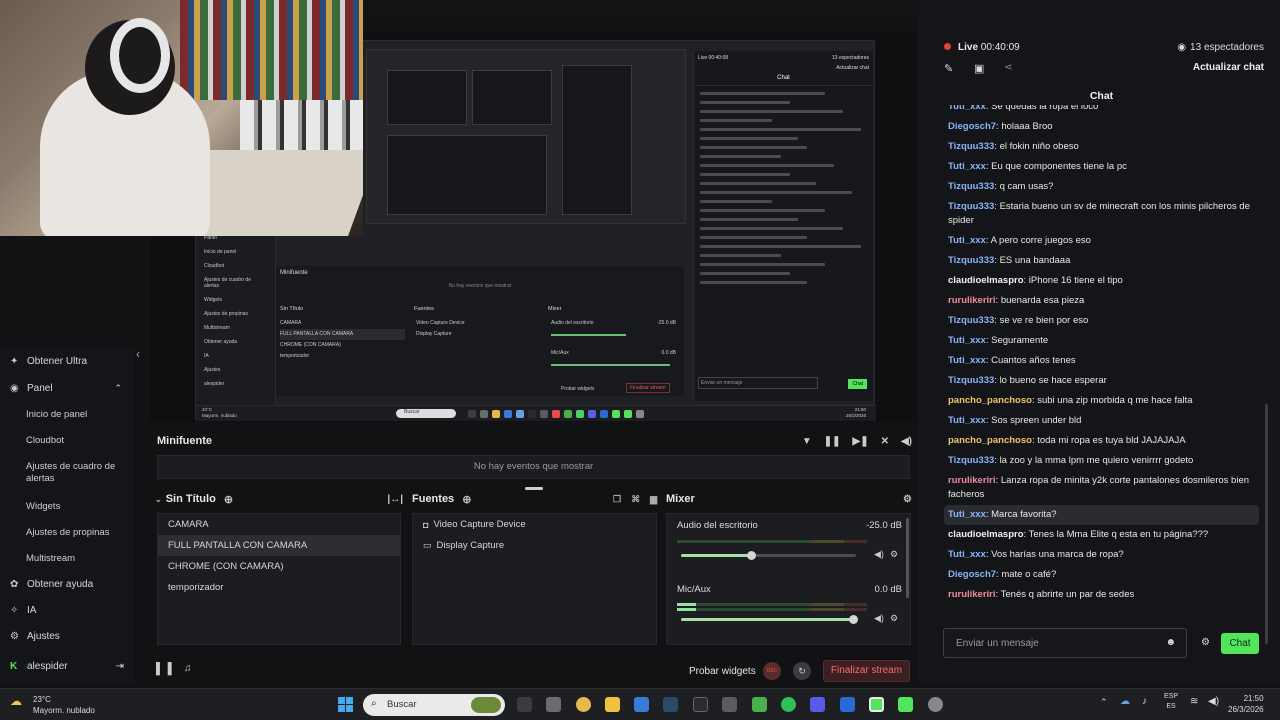  Describe the element at coordinates (534, 524) in the screenshot. I see `source-item: ◘ Video Capture Device` at that location.